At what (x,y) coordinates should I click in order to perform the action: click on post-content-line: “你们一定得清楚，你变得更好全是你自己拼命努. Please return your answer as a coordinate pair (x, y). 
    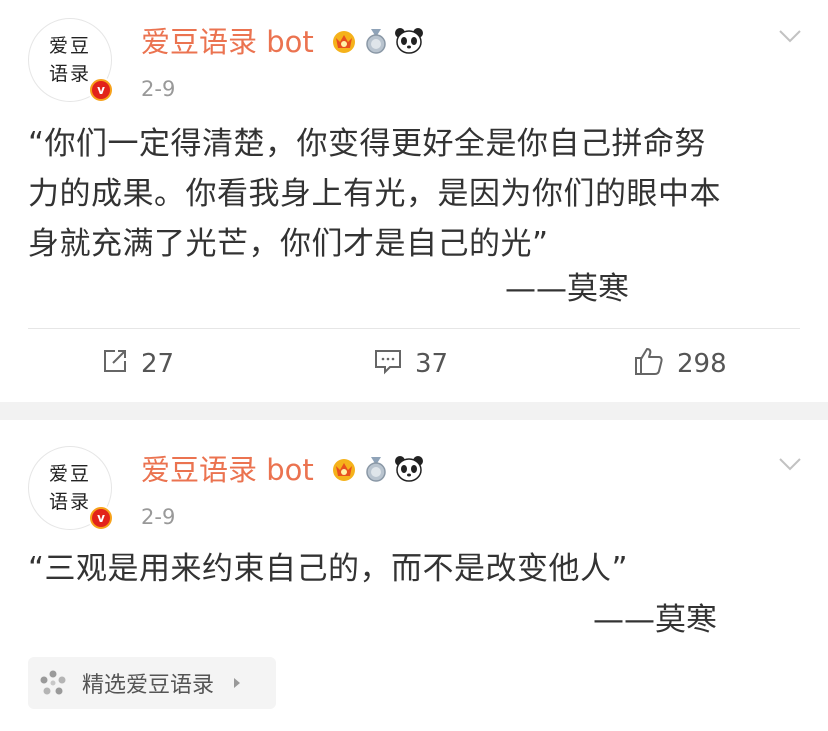
    Looking at the image, I should click on (367, 144).